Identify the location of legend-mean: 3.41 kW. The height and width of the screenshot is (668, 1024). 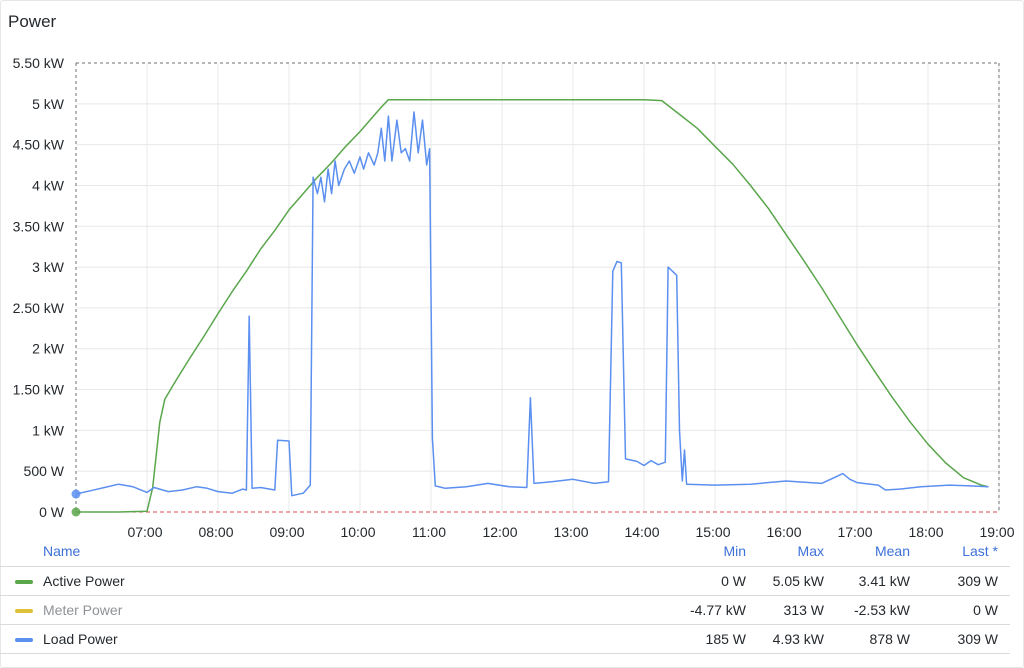
(884, 581).